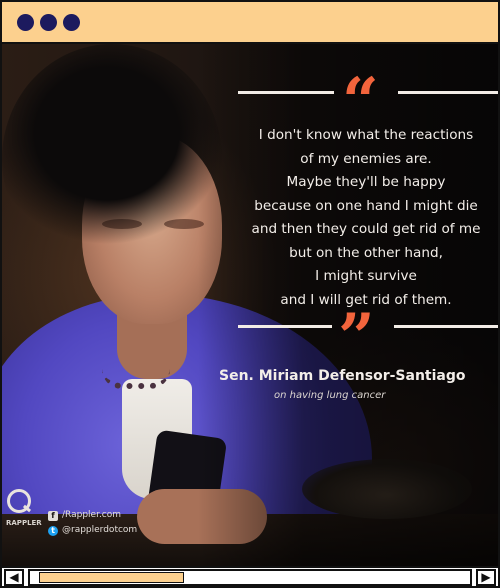 The width and height of the screenshot is (500, 588). I want to click on quote-line: I don't know what the reactions, so click(366, 135).